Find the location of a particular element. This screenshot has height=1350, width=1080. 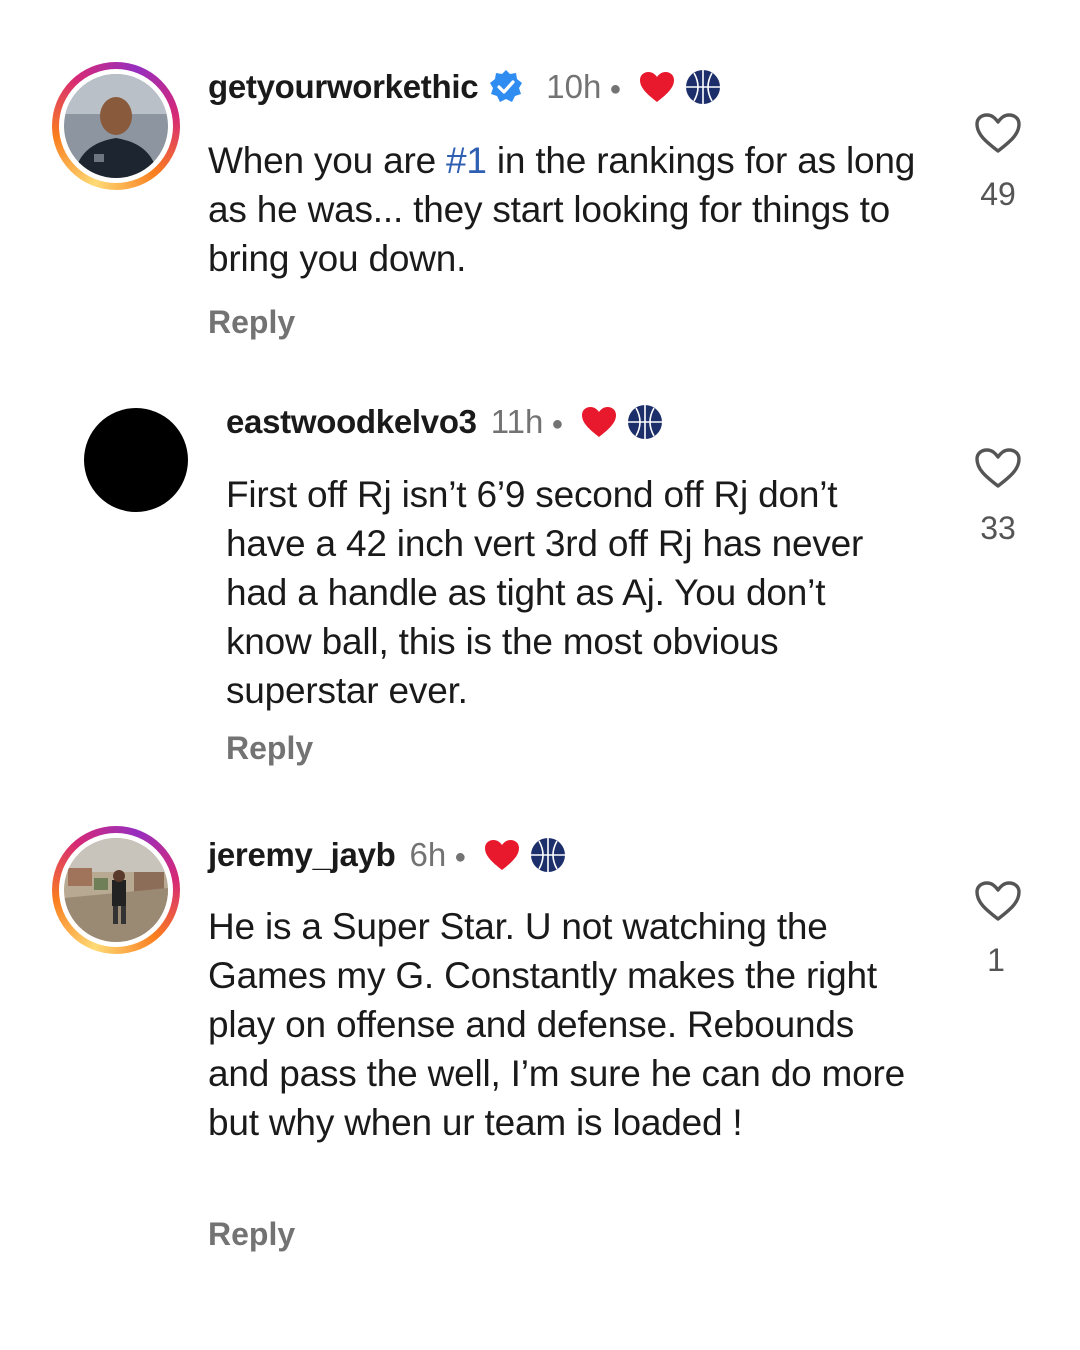

comment-time: 11h is located at coordinates (517, 421).